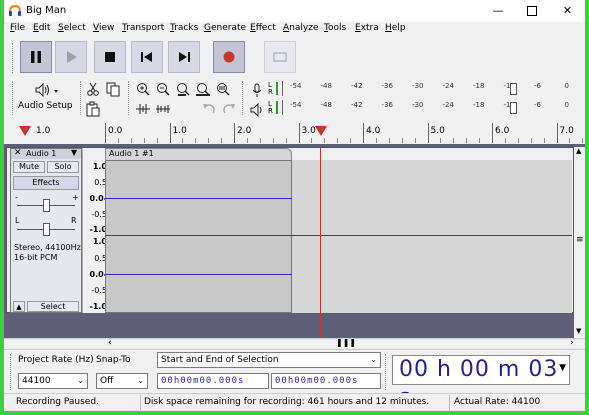 The height and width of the screenshot is (415, 589). I want to click on menu-file: File, so click(17, 28).